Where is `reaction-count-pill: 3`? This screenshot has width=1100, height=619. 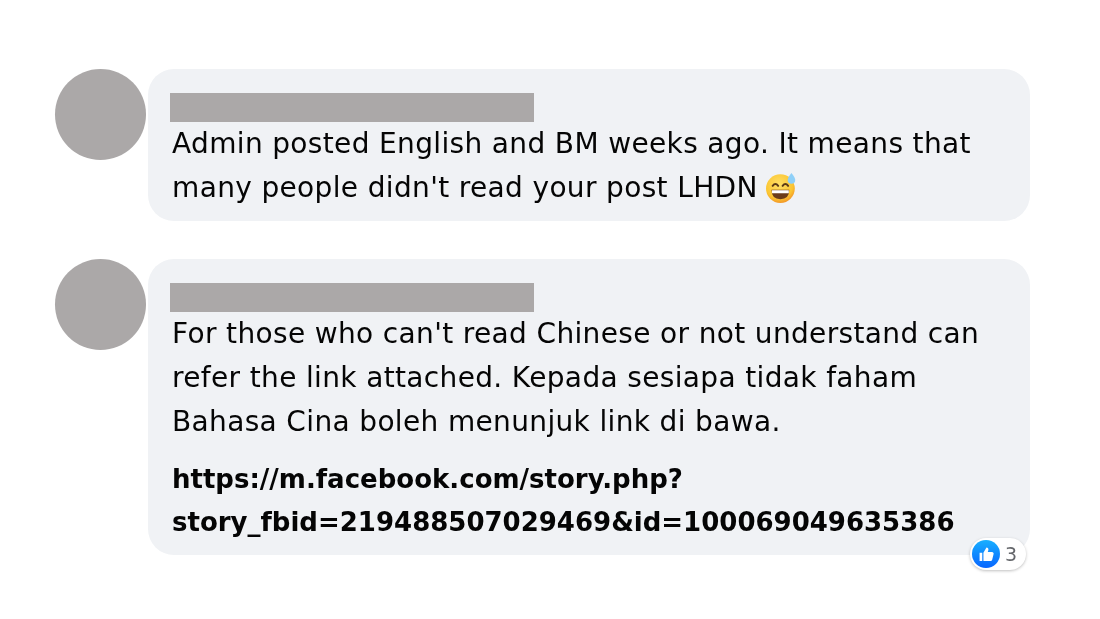
reaction-count-pill: 3 is located at coordinates (997, 554).